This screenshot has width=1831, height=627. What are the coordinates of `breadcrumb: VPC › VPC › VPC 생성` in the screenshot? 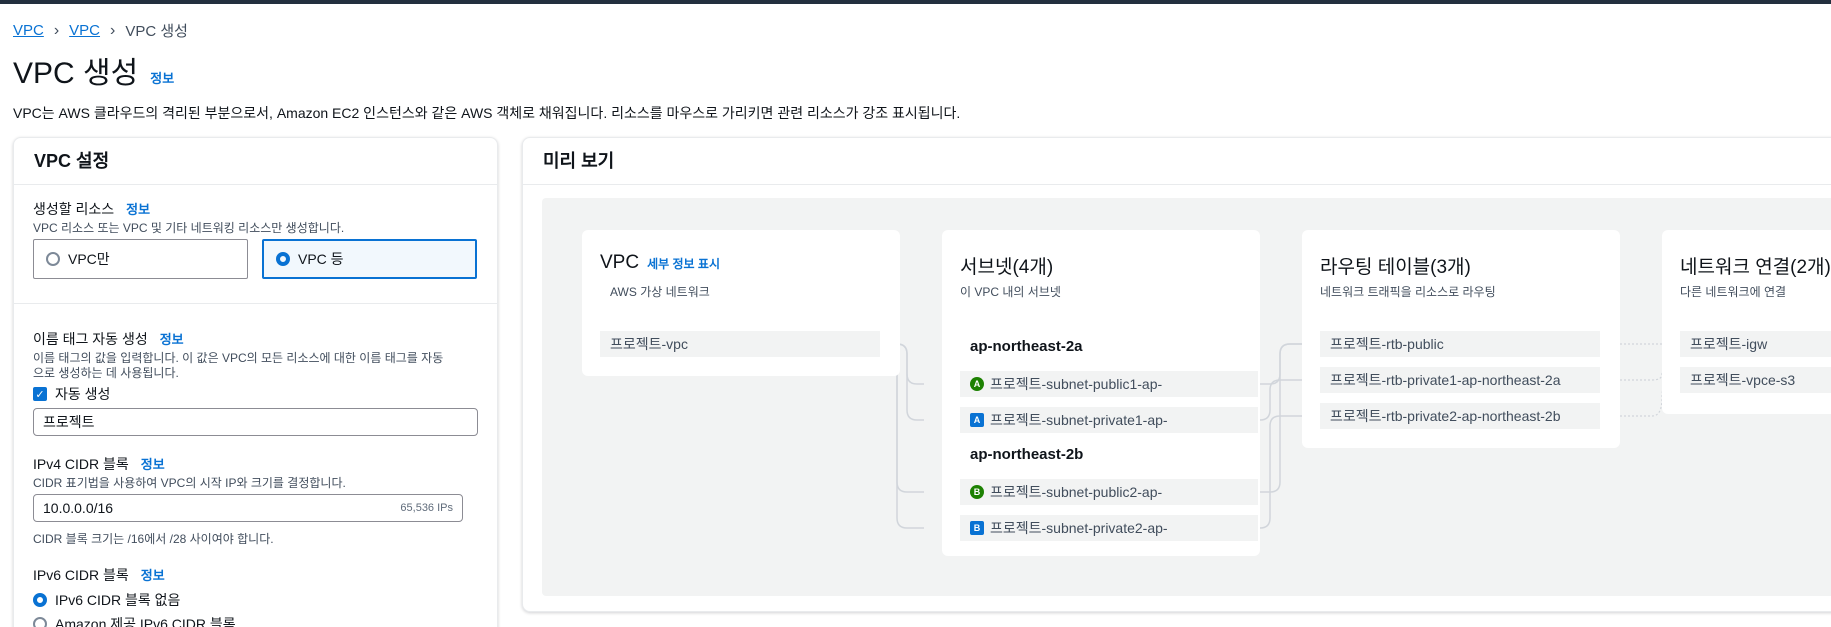 It's located at (100, 30).